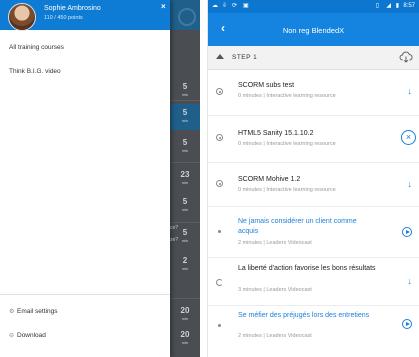  What do you see at coordinates (245, 57) in the screenshot?
I see `step-label: STEP 1` at bounding box center [245, 57].